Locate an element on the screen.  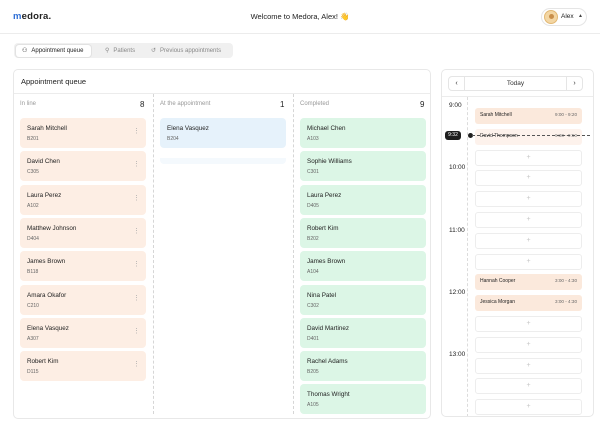
current-time-badge: 9:32 is located at coordinates (453, 135).